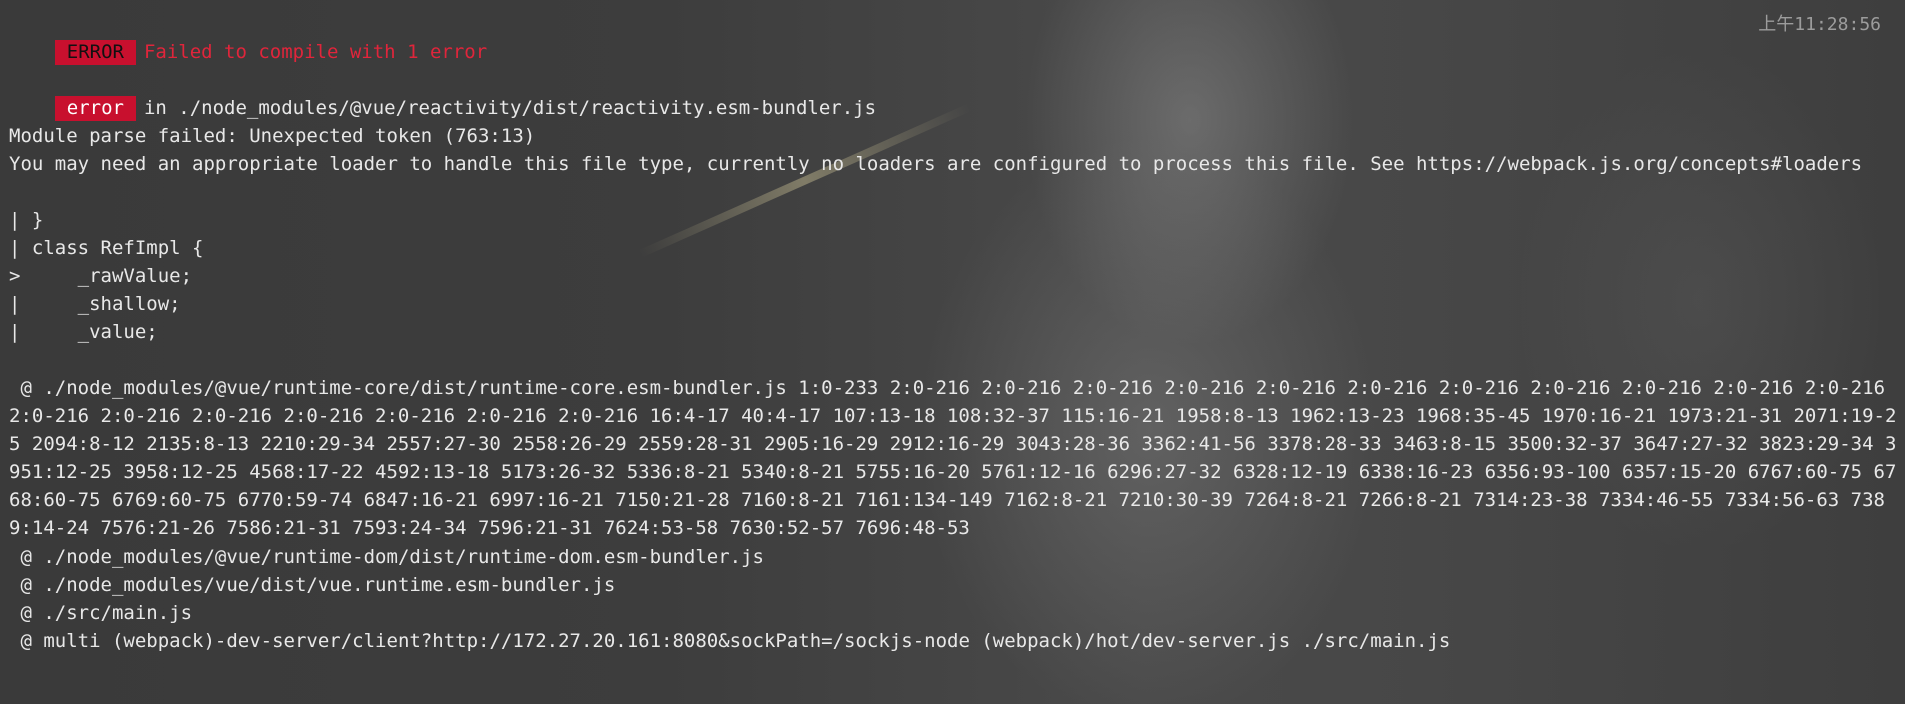  I want to click on code-line-3: > _rawValue;, so click(101, 276).